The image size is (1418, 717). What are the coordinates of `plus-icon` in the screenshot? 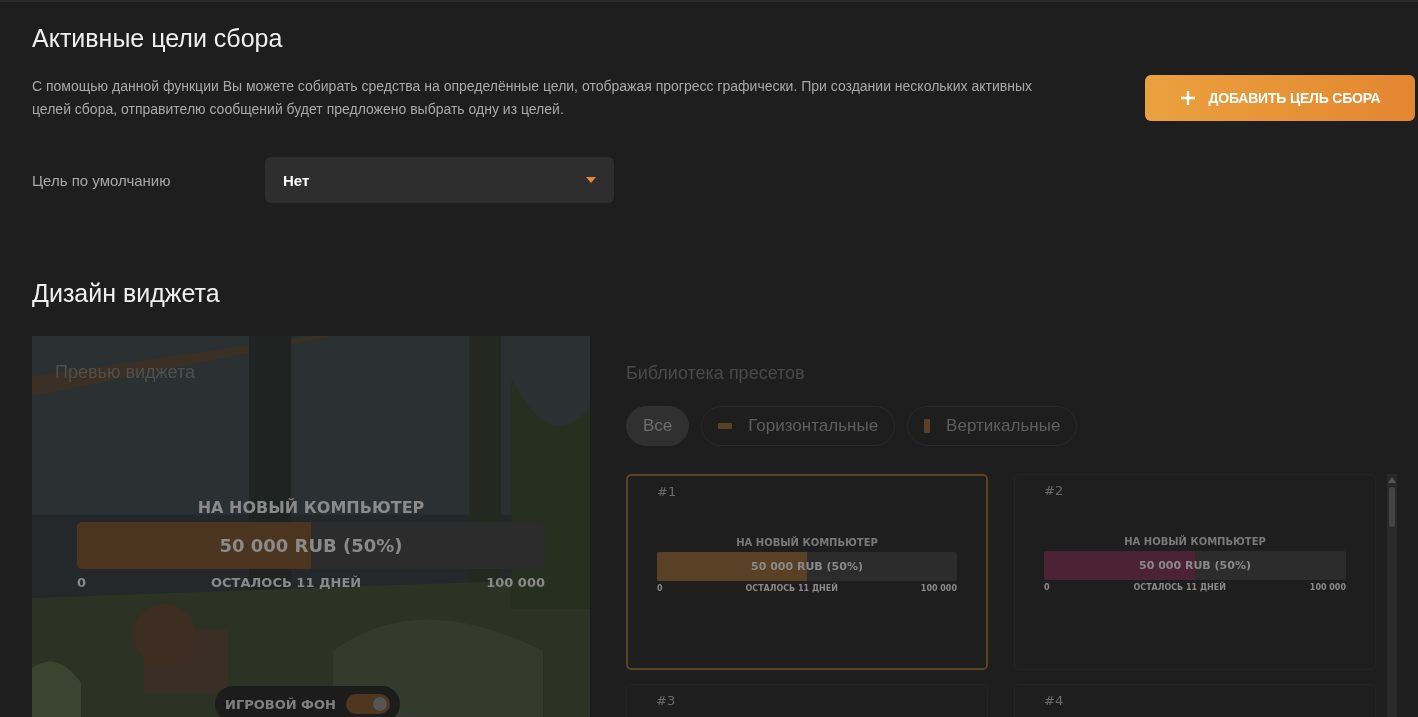 It's located at (1187, 98).